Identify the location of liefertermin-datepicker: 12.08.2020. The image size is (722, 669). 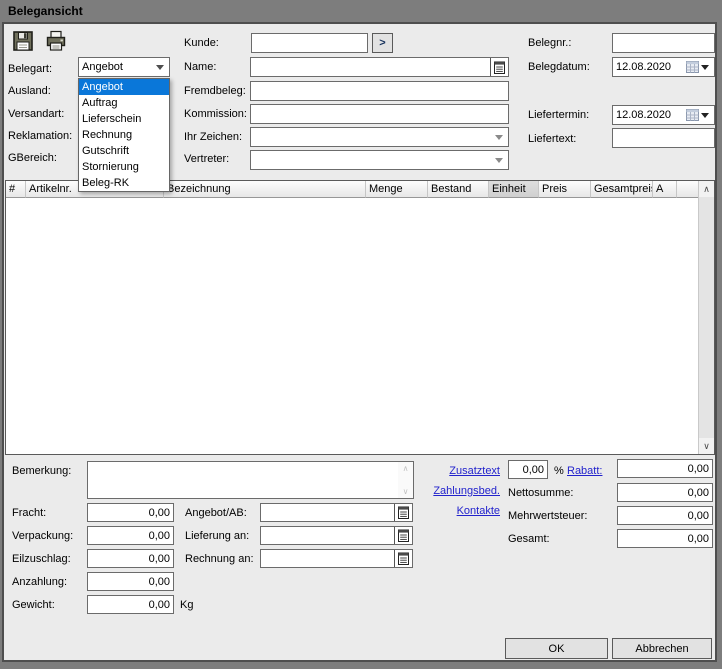
(663, 115).